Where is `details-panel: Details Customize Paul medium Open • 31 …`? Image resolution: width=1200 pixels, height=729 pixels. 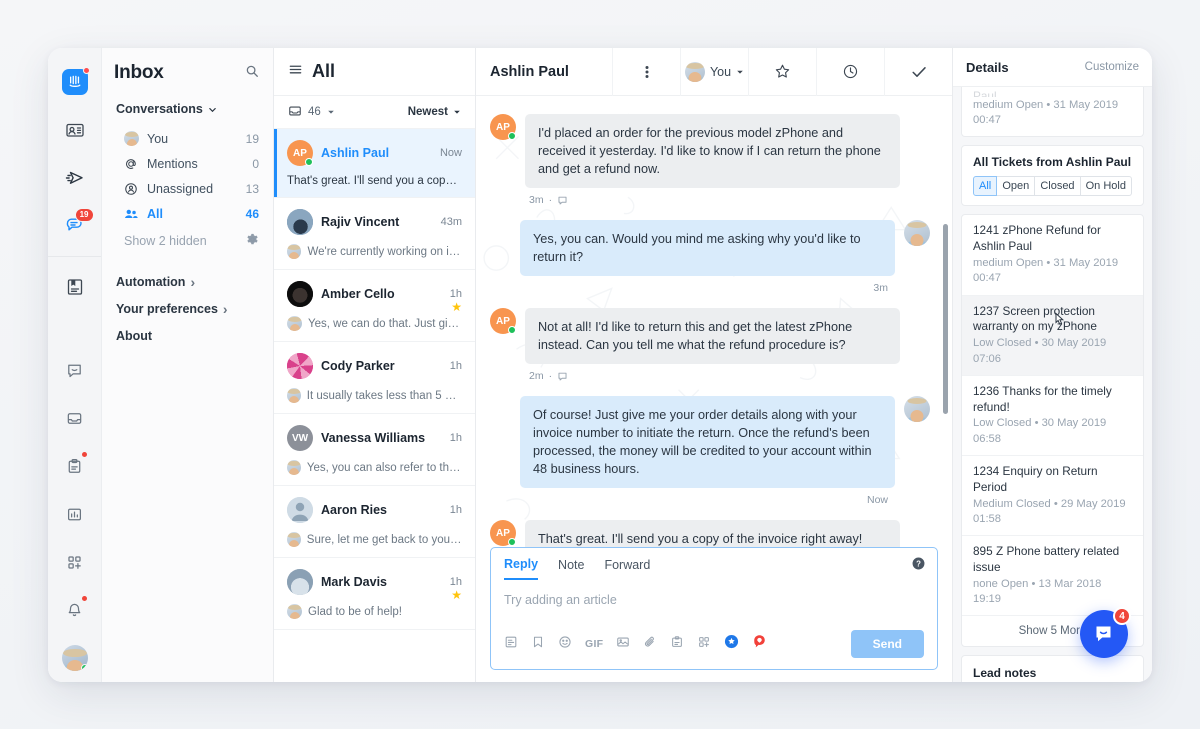 details-panel: Details Customize Paul medium Open • 31 … is located at coordinates (1052, 365).